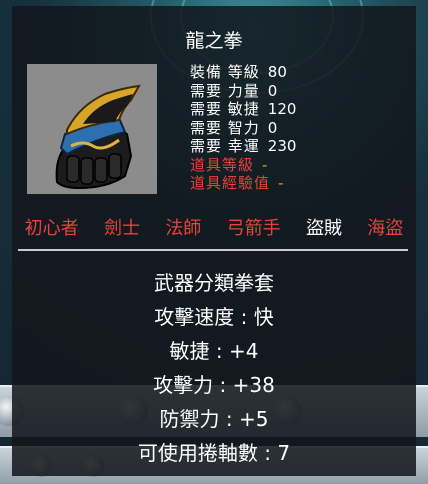 The image size is (428, 484). I want to click on req-label: 需要 幸運, so click(225, 146).